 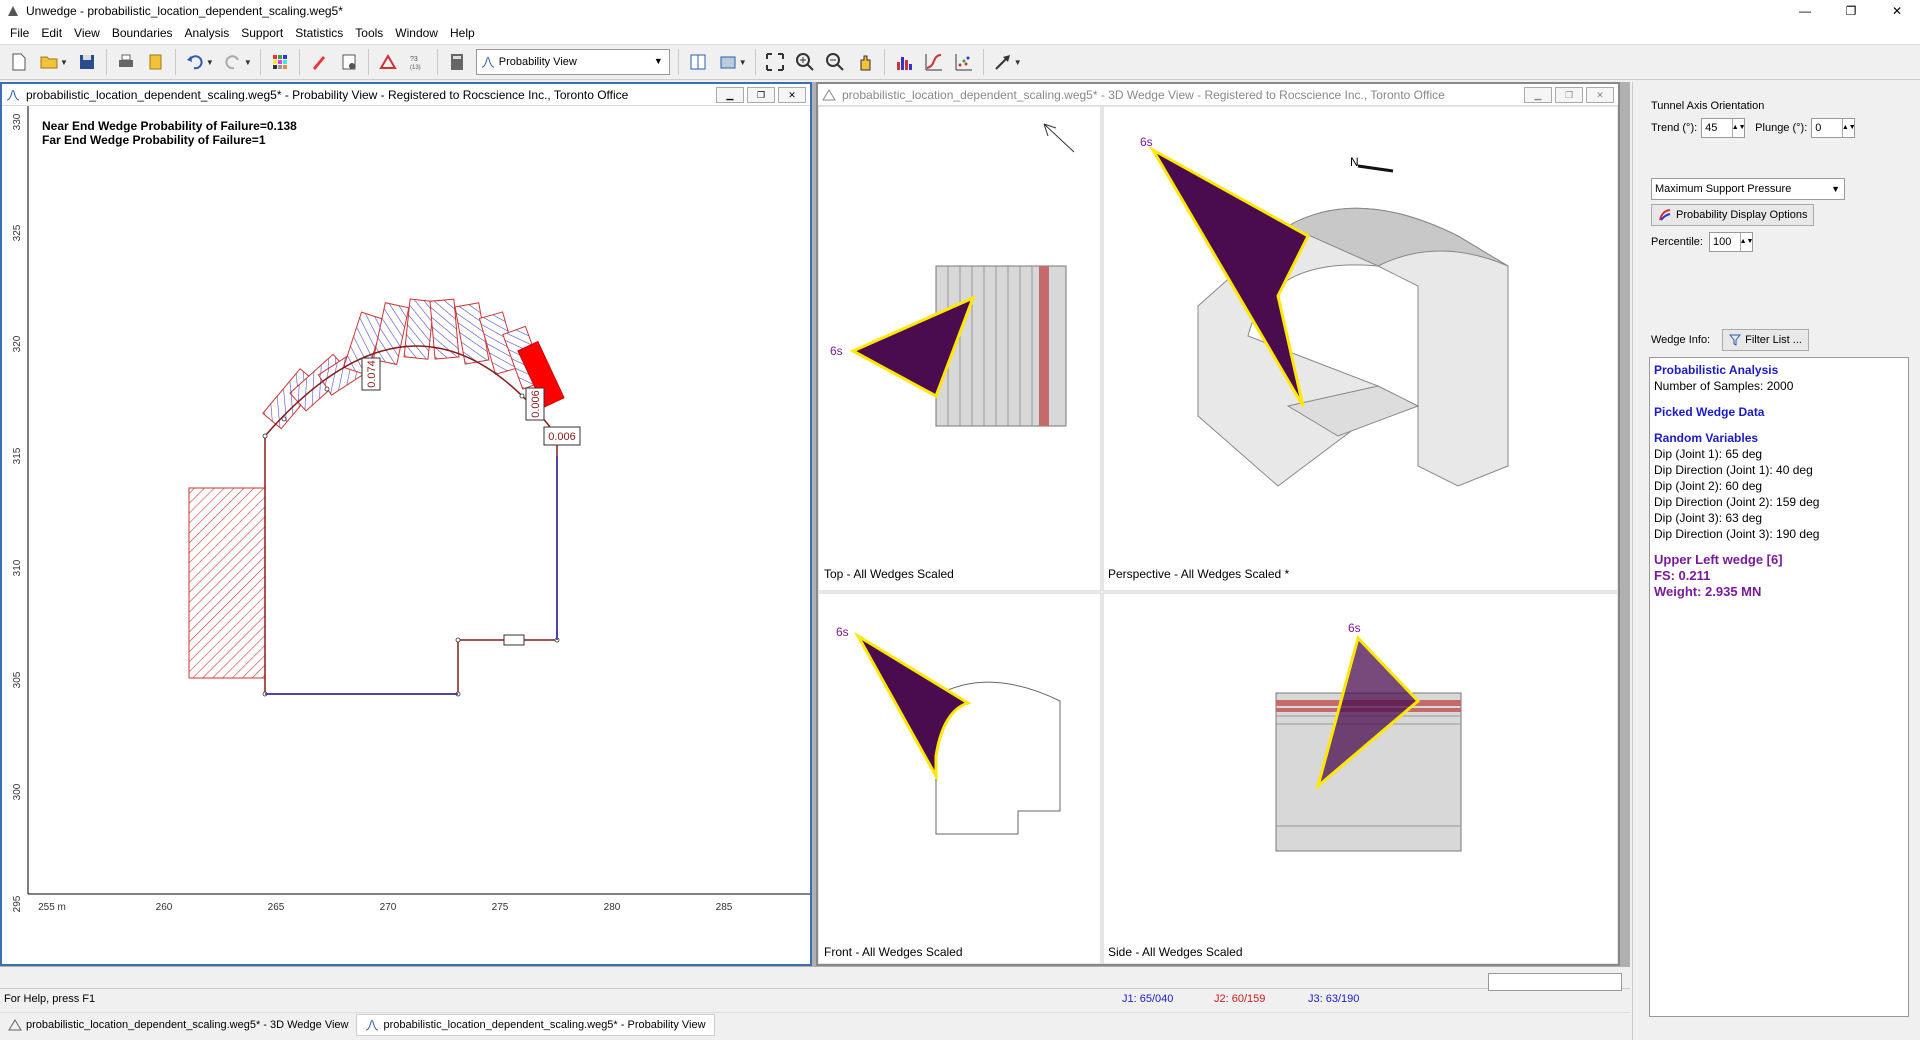 I want to click on redo-dropdown-icon: ▼, so click(x=248, y=62).